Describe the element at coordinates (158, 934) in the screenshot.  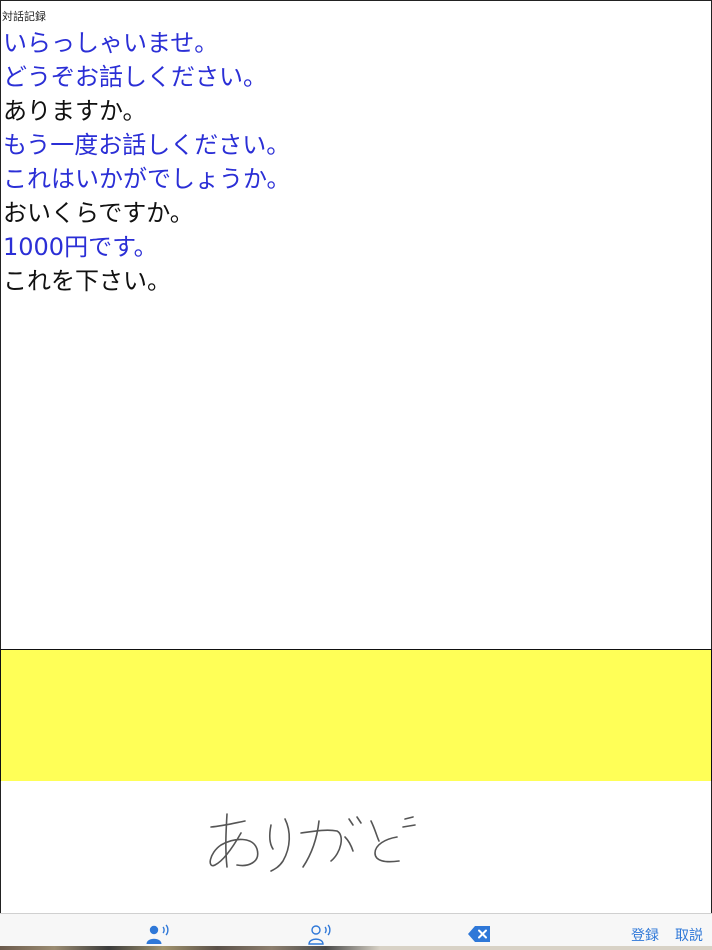
I see `person-speaking-filled-icon` at that location.